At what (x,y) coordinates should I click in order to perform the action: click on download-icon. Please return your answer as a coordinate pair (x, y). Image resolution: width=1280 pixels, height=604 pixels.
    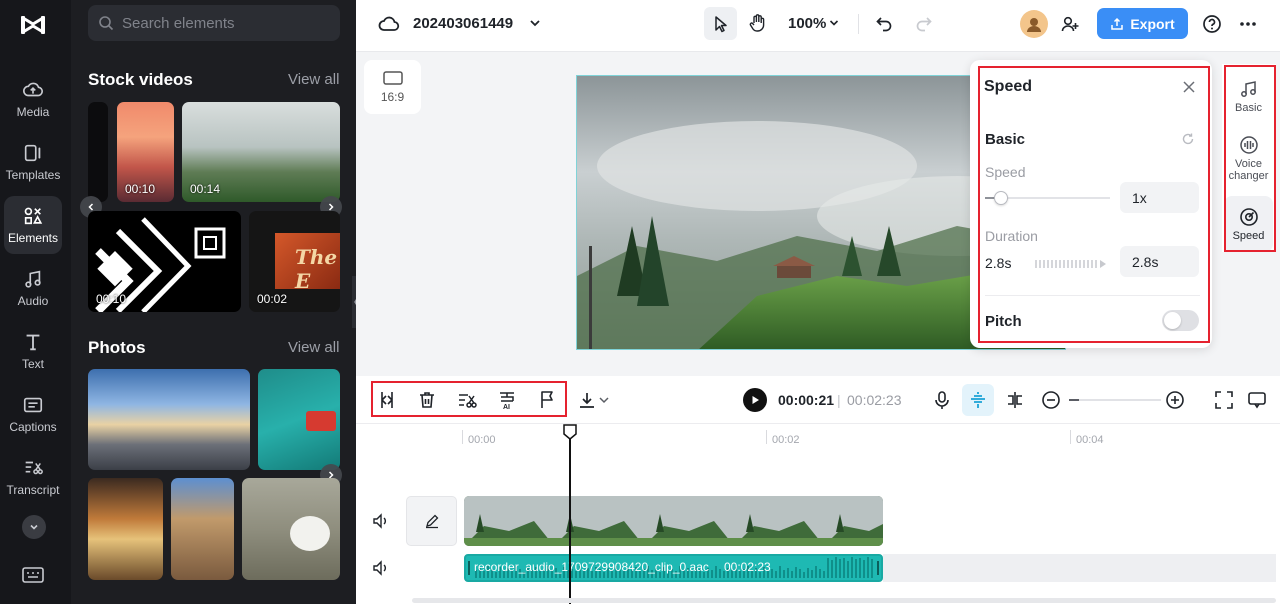
    Looking at the image, I should click on (587, 400).